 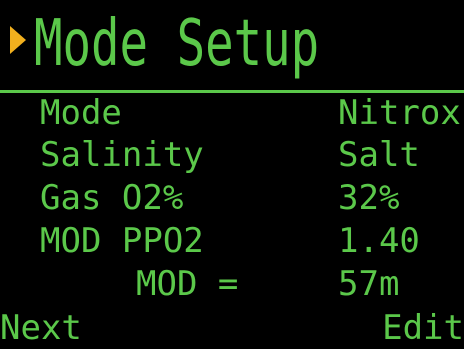 What do you see at coordinates (399, 113) in the screenshot?
I see `mode-value: Nitrox` at bounding box center [399, 113].